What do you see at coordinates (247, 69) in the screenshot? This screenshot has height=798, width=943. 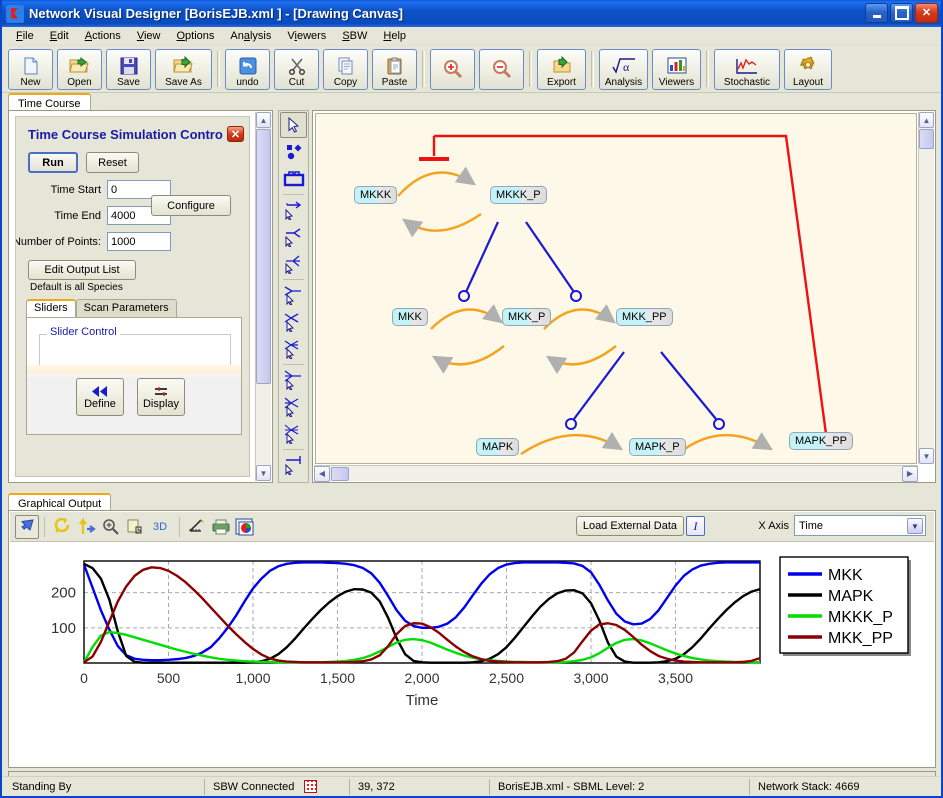 I see `undo-button: undo` at bounding box center [247, 69].